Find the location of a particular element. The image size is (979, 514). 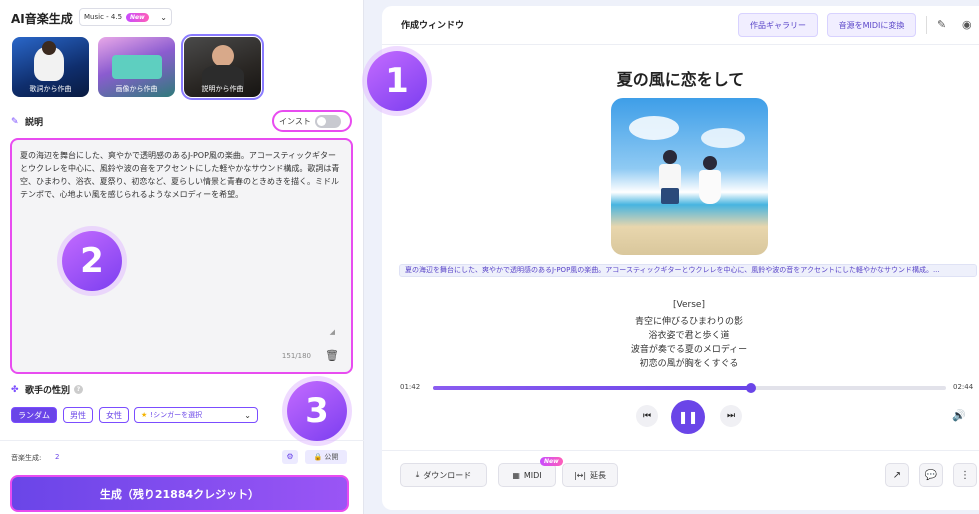

settings-button: ⚙ is located at coordinates (290, 457).